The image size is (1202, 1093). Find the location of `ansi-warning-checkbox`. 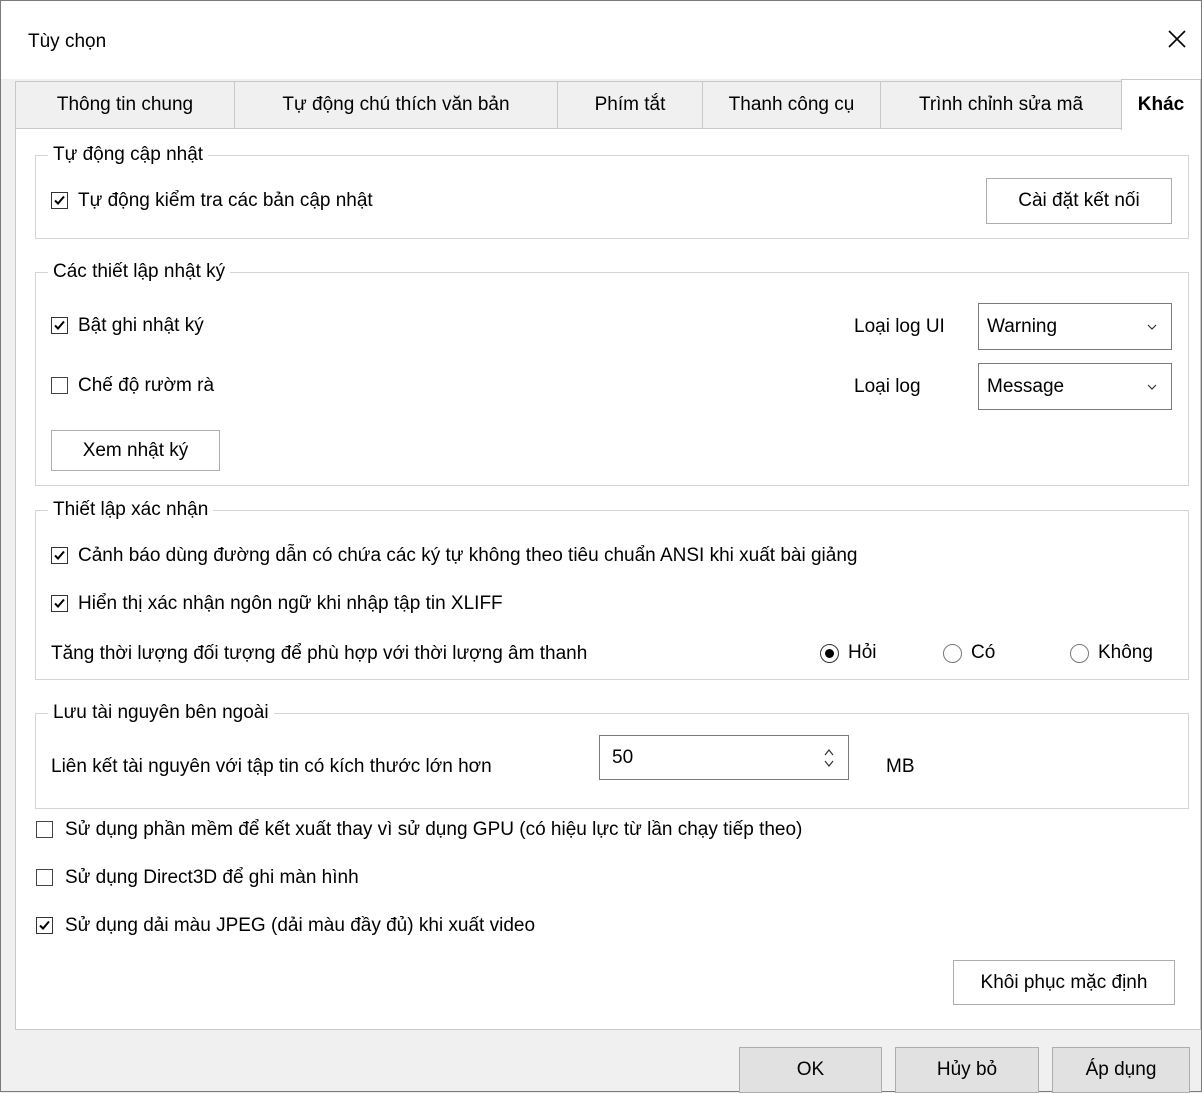

ansi-warning-checkbox is located at coordinates (59, 555).